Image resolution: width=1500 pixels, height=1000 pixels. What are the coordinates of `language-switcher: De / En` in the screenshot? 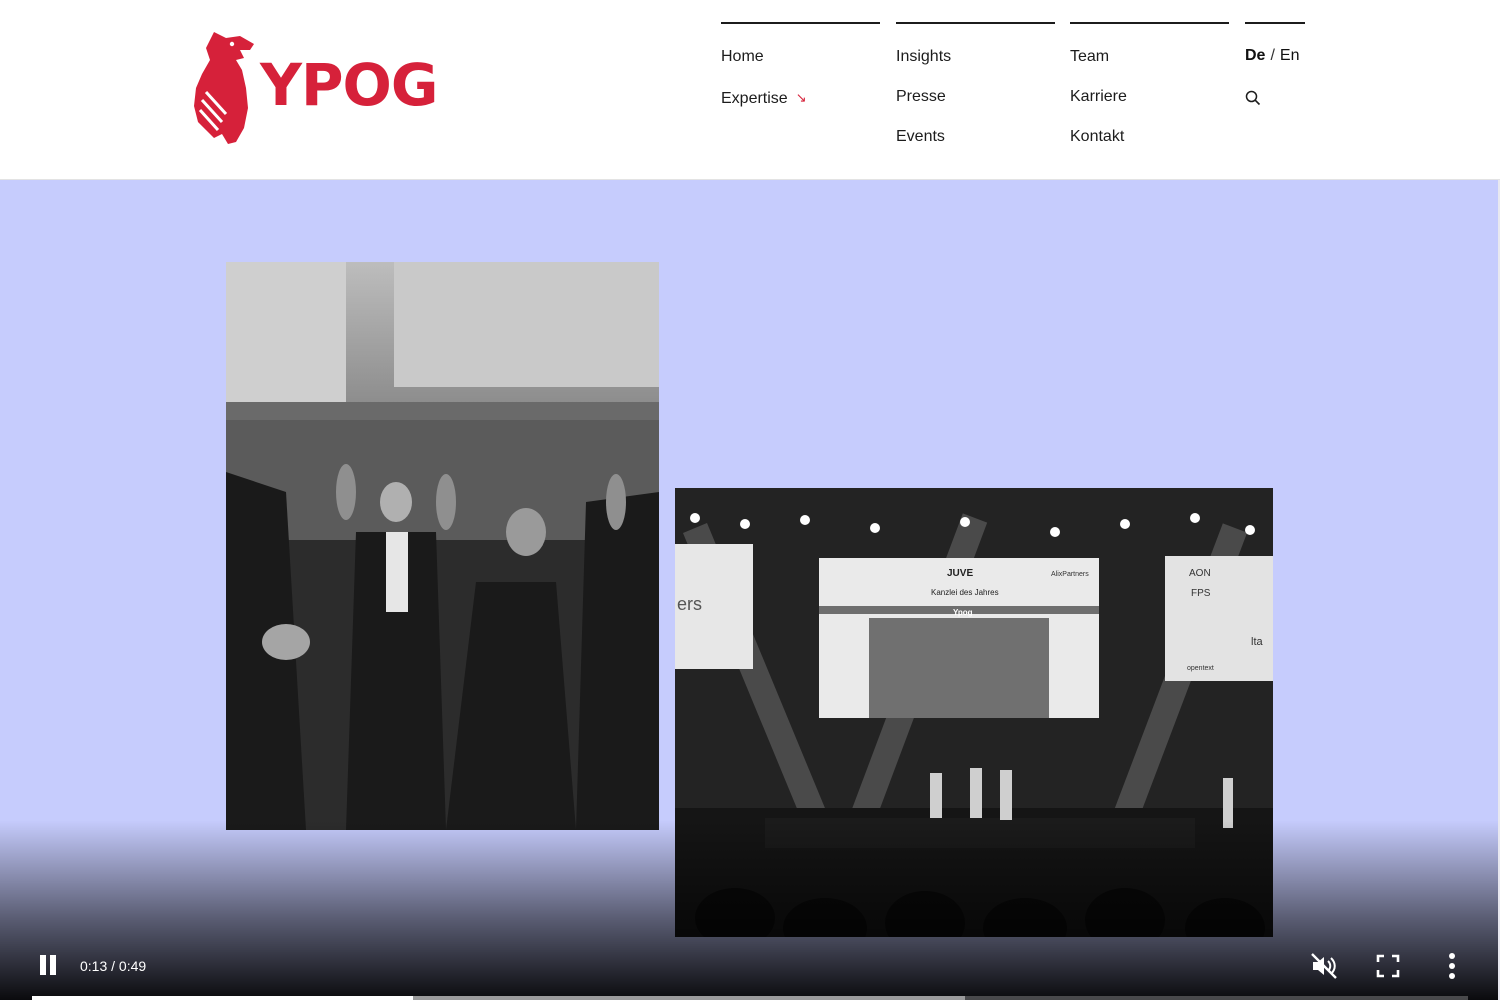 It's located at (1272, 56).